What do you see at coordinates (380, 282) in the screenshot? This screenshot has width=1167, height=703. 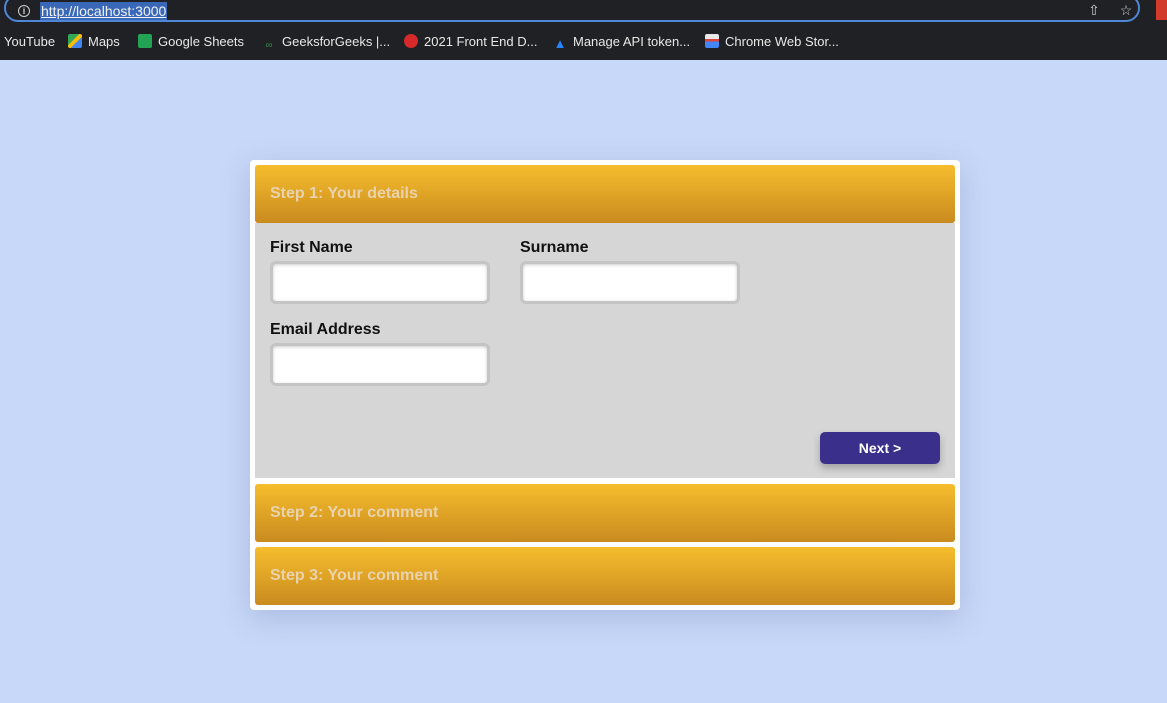 I see `first-name-field` at bounding box center [380, 282].